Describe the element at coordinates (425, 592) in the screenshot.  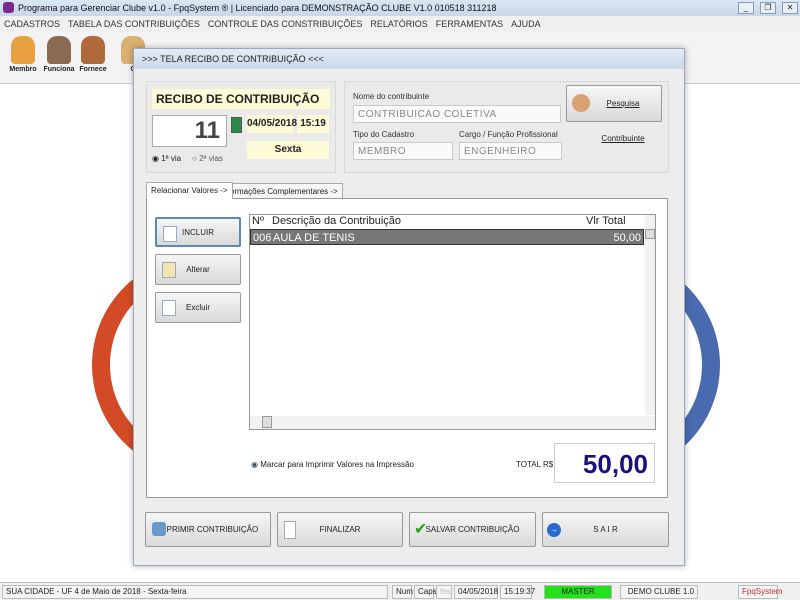
I see `status-caps: Caps` at that location.